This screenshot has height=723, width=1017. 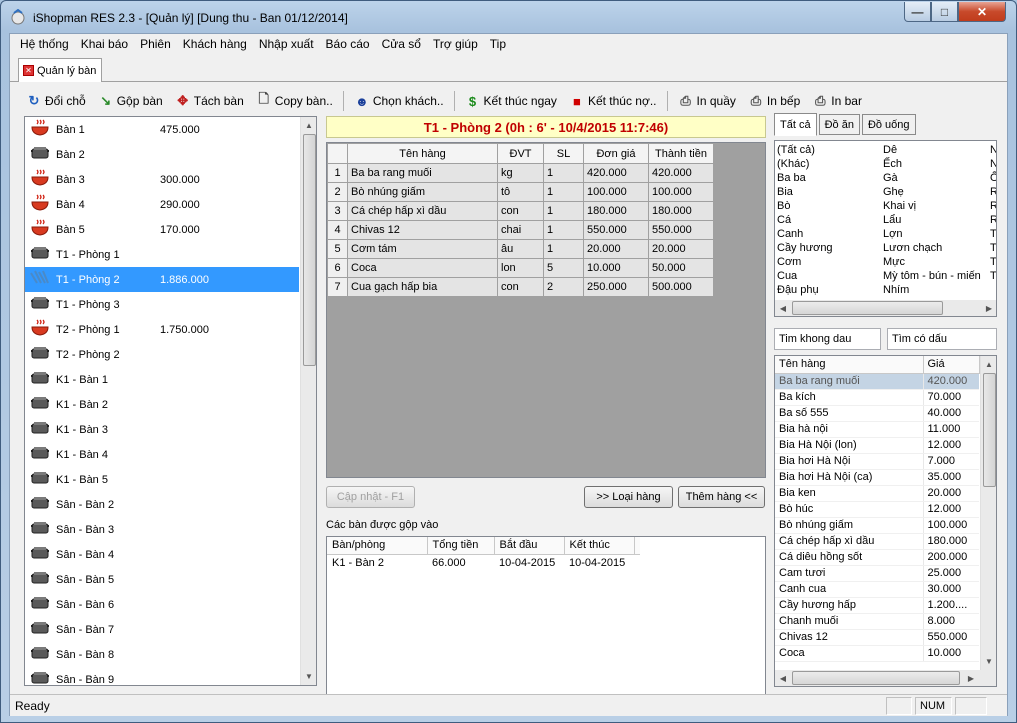 What do you see at coordinates (707, 101) in the screenshot?
I see `toolbar-button: ⎙ In quầy` at bounding box center [707, 101].